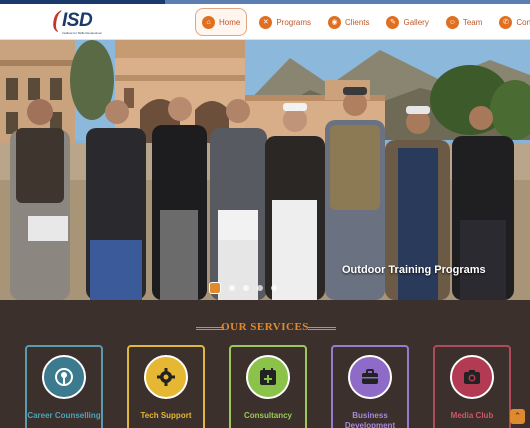  What do you see at coordinates (77, 20) in the screenshot?
I see `logo-text: ISD` at bounding box center [77, 20].